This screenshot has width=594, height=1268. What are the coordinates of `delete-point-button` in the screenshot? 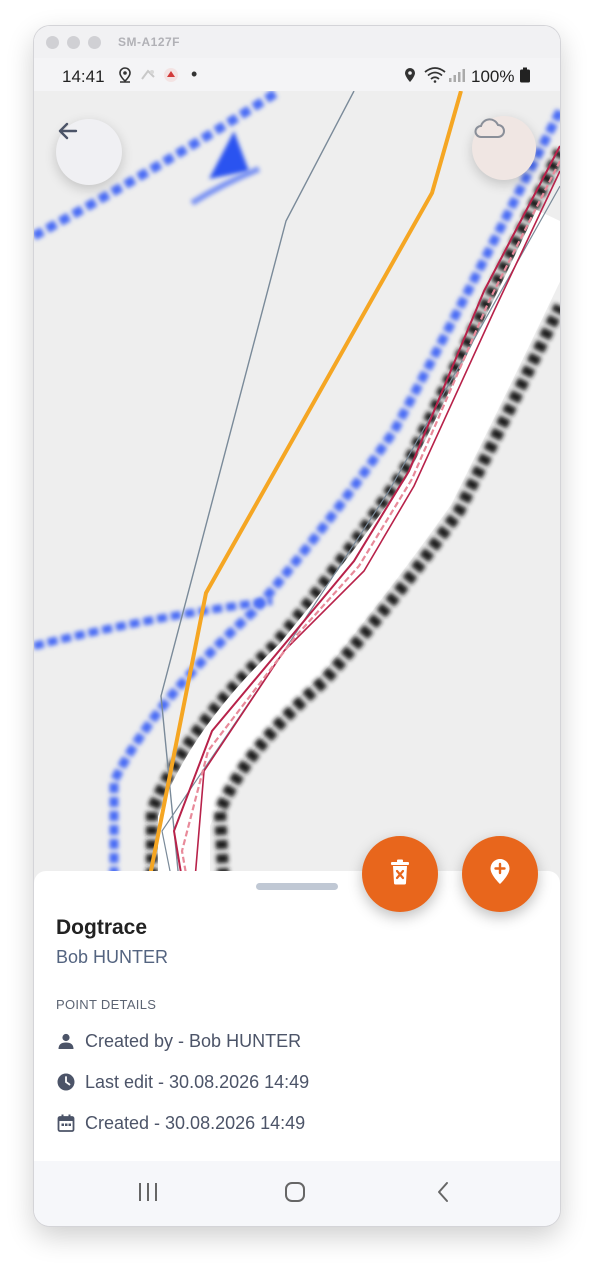 It's located at (400, 874).